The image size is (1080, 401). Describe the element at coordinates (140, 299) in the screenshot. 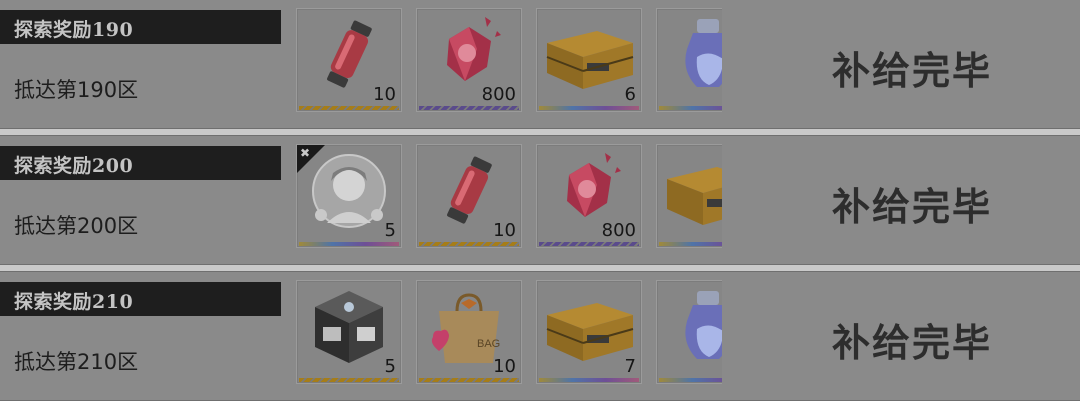

I see `reward-title-bar: 探索奖励210` at that location.